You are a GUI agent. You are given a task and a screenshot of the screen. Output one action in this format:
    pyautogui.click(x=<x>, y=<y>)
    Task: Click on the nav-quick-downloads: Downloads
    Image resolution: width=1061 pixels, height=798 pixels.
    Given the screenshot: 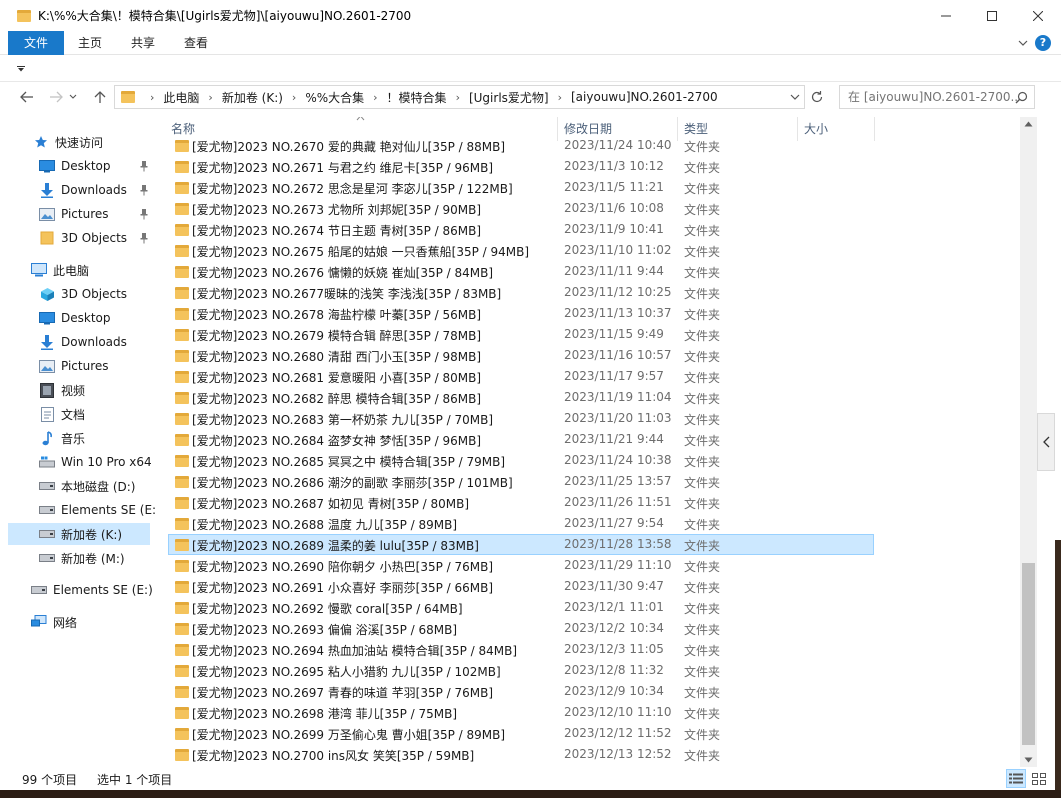 What is the action you would take?
    pyautogui.click(x=94, y=190)
    